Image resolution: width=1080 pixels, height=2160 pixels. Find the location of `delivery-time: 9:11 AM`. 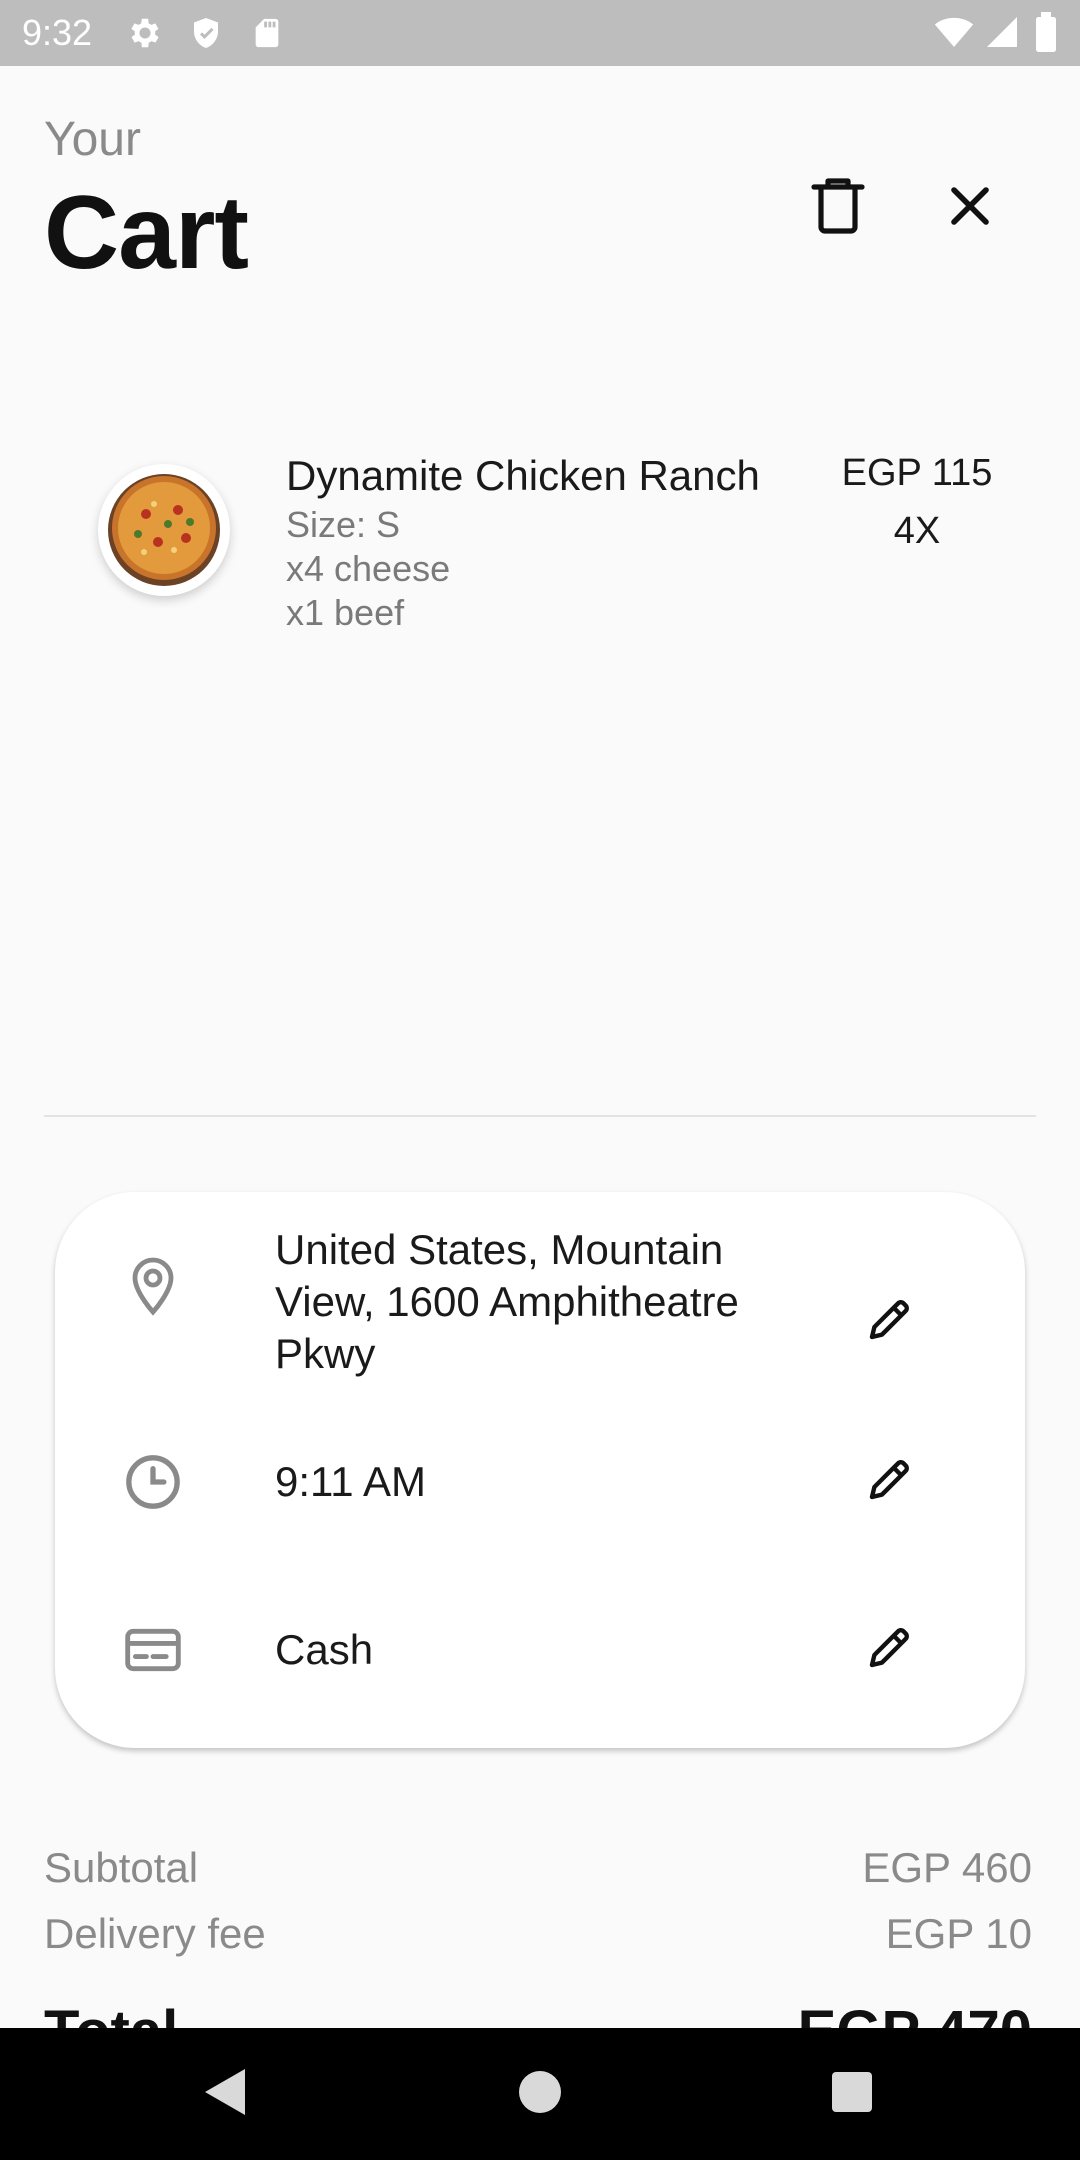

delivery-time: 9:11 AM is located at coordinates (350, 1481).